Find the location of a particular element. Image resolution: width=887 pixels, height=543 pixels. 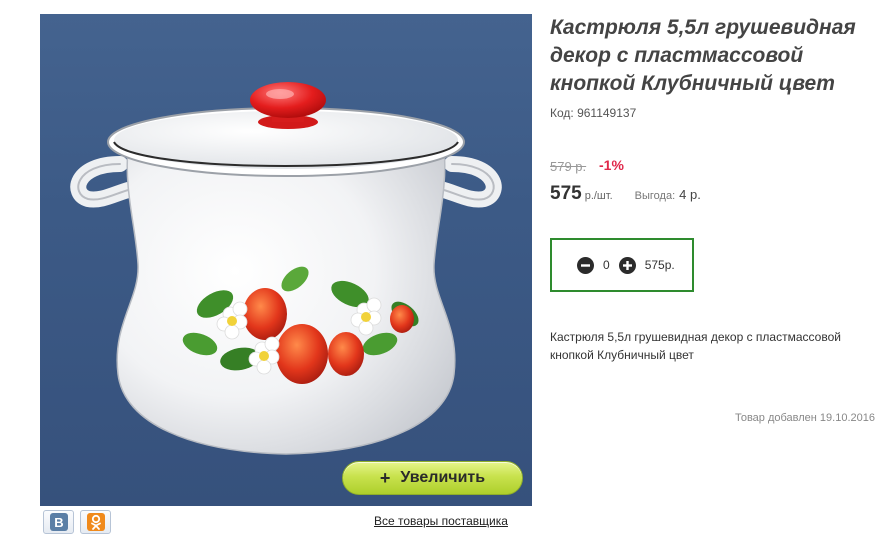

benefit-value: 4 р. is located at coordinates (690, 194).